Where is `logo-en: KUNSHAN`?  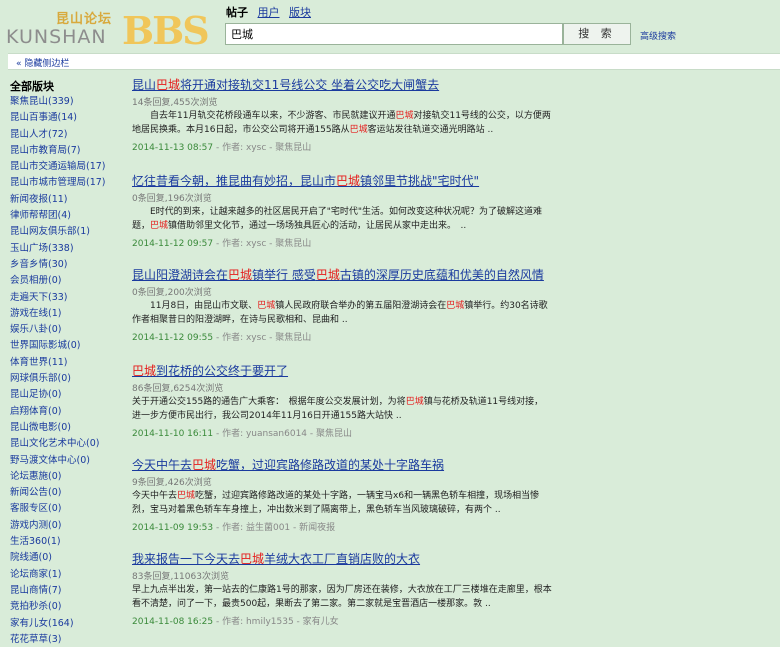 logo-en: KUNSHAN is located at coordinates (56, 37).